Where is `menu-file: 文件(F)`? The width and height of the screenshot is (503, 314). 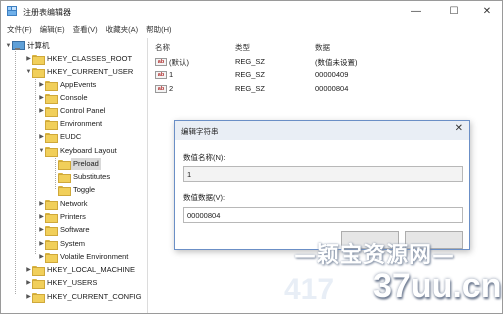 menu-file: 文件(F) is located at coordinates (18, 30).